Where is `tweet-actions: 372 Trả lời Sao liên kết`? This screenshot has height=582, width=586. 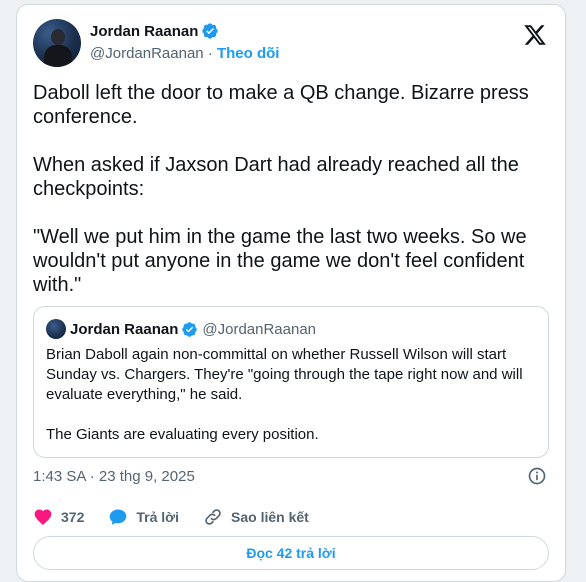 tweet-actions: 372 Trả lời Sao liên kết is located at coordinates (183, 517).